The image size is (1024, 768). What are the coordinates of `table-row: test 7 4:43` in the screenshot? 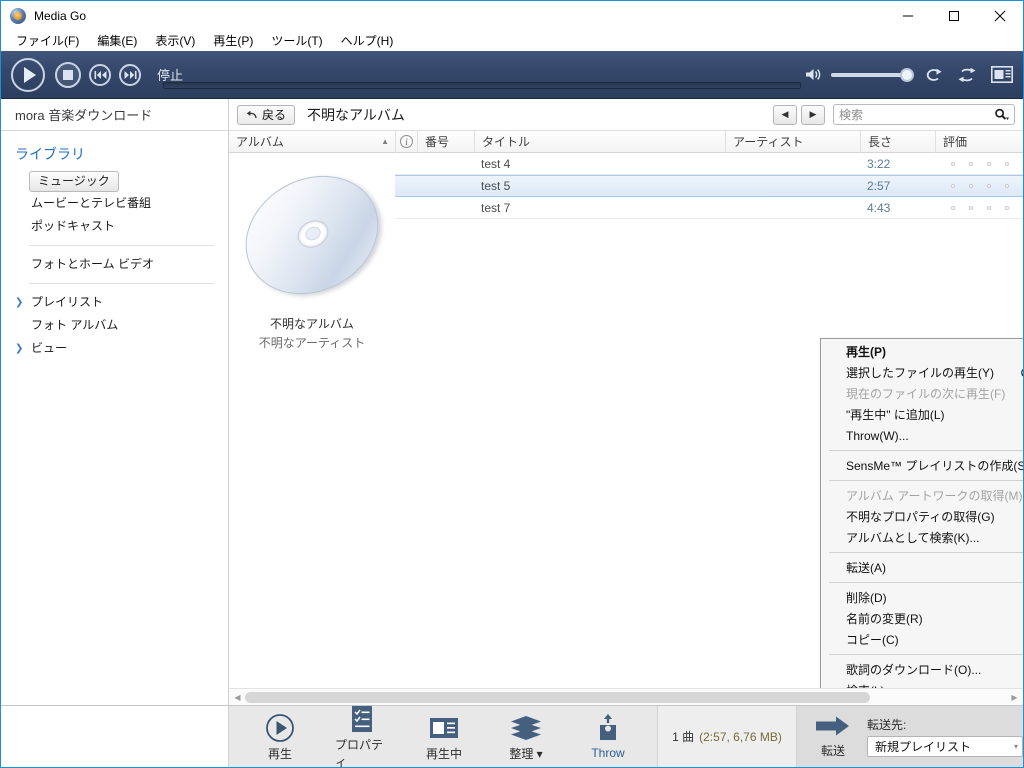 It's located at (709, 208).